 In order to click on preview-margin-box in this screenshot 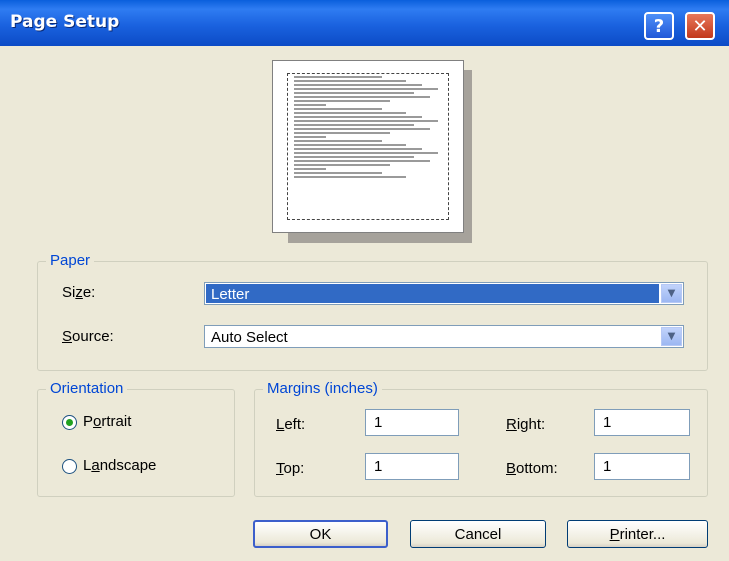, I will do `click(368, 146)`.